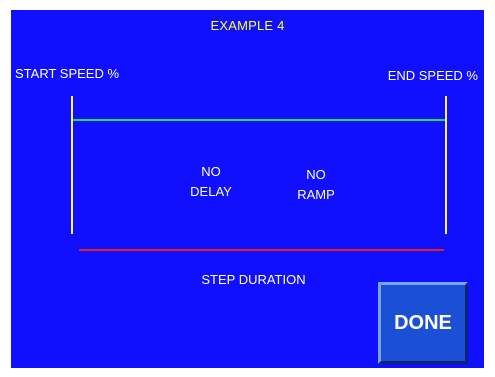  I want to click on start-speed-label: START SPEED %, so click(67, 73).